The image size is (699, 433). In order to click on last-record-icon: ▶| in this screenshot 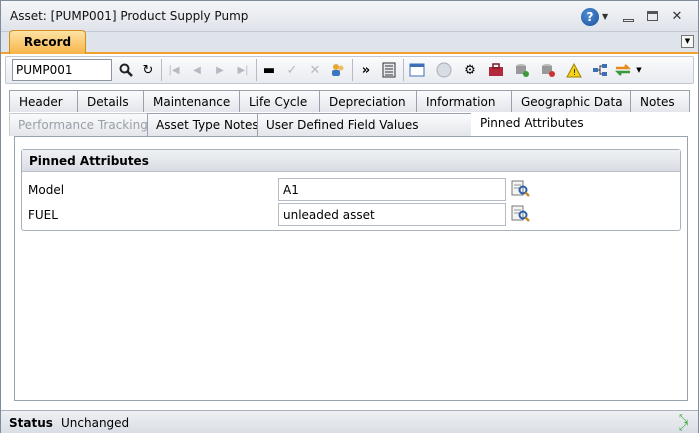, I will do `click(243, 70)`.